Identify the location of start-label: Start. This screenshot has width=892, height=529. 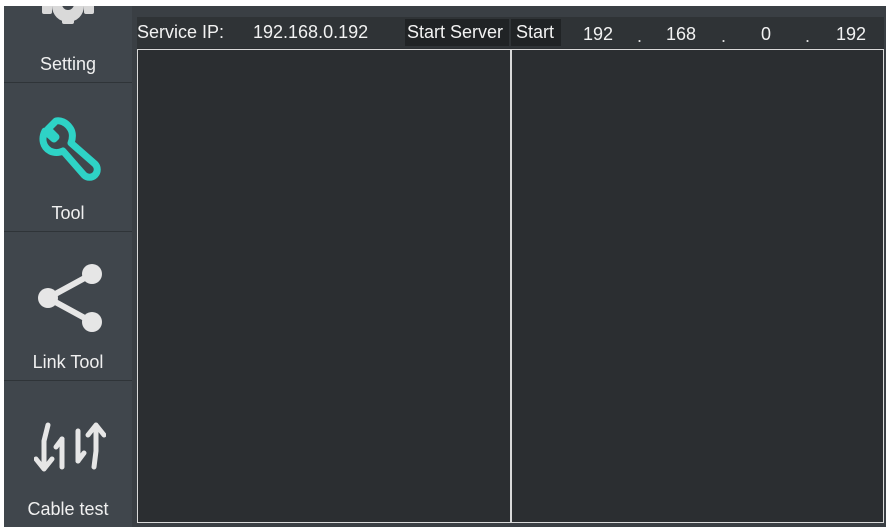
(535, 32).